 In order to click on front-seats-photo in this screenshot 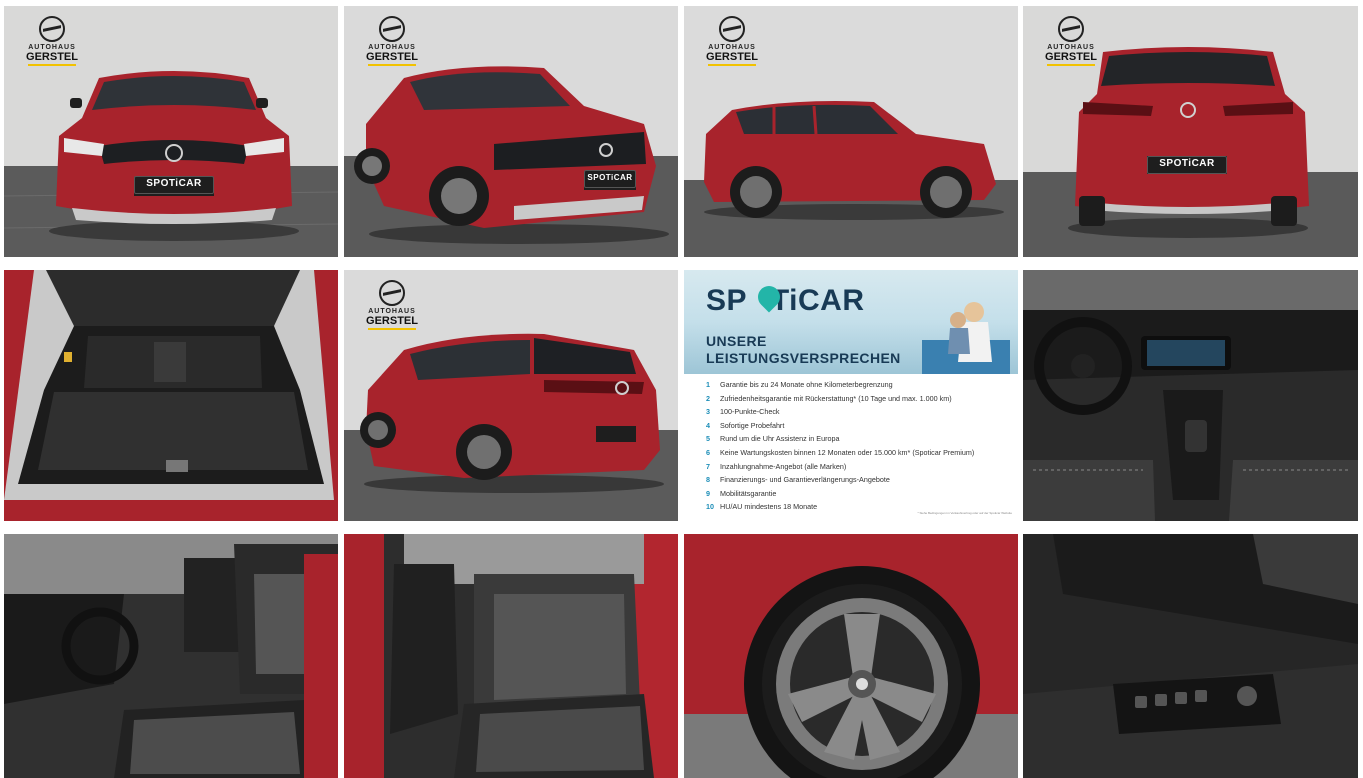, I will do `click(171, 656)`.